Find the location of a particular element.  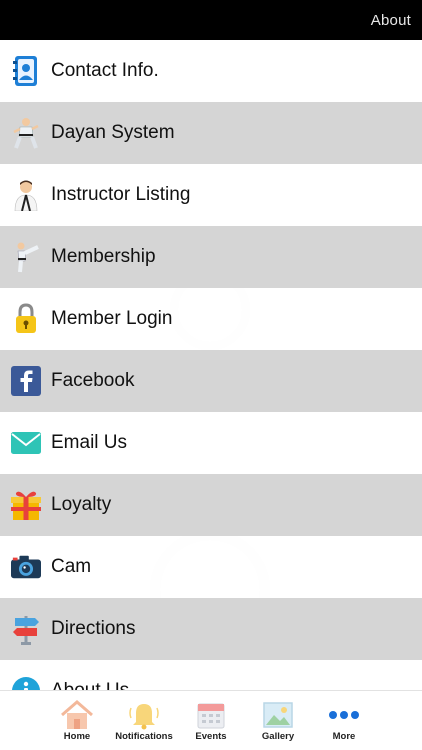

camera-icon is located at coordinates (26, 567).